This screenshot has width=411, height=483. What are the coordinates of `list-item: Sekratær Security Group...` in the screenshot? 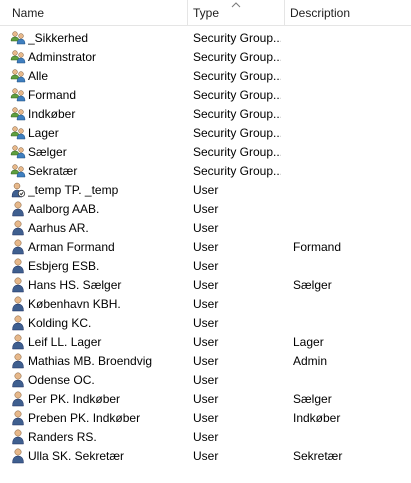 It's located at (205, 171).